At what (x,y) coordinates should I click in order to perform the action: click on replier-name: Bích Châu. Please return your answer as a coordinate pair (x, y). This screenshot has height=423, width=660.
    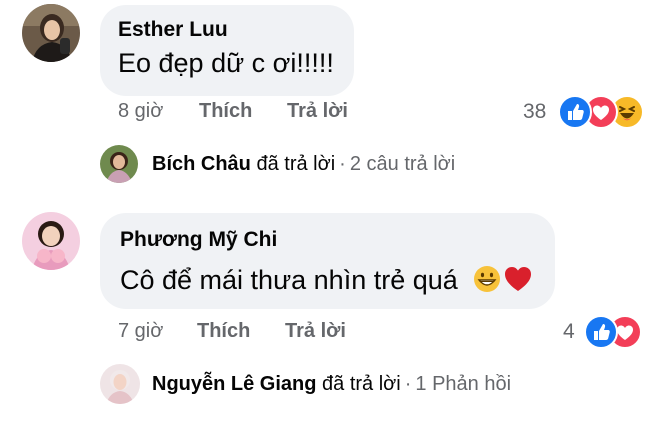
    Looking at the image, I should click on (201, 164).